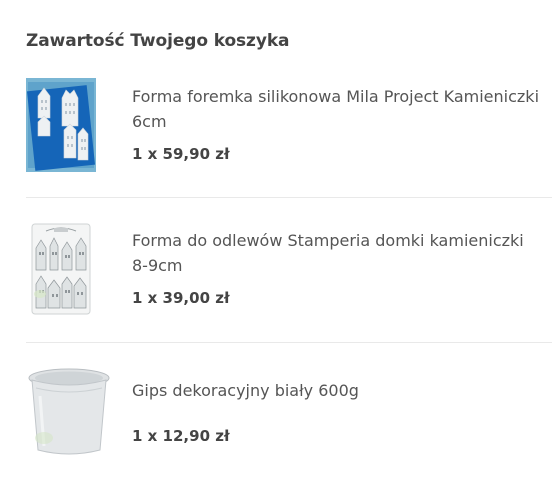  I want to click on stamperia-mold-houses-image, so click(61, 269).